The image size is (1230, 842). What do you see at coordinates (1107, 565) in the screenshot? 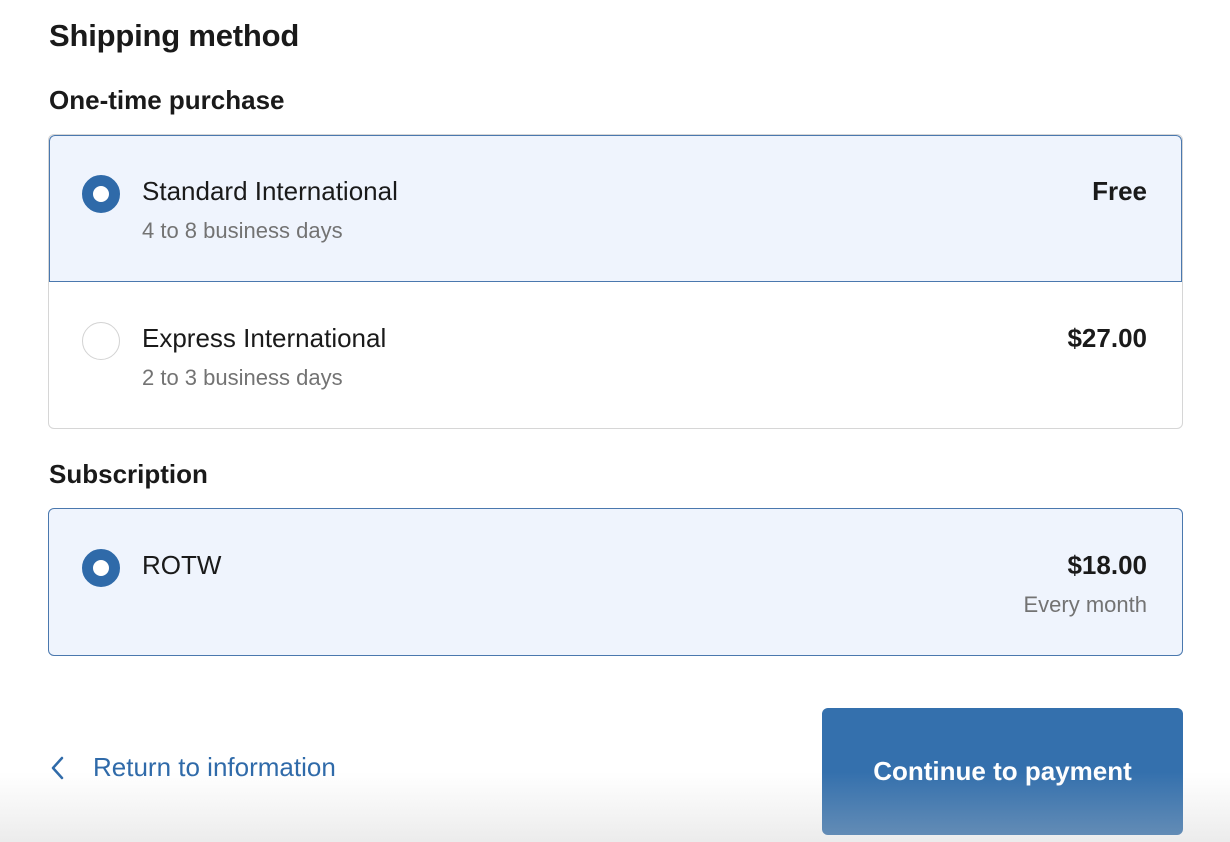
I see `option-price: $18.00` at bounding box center [1107, 565].